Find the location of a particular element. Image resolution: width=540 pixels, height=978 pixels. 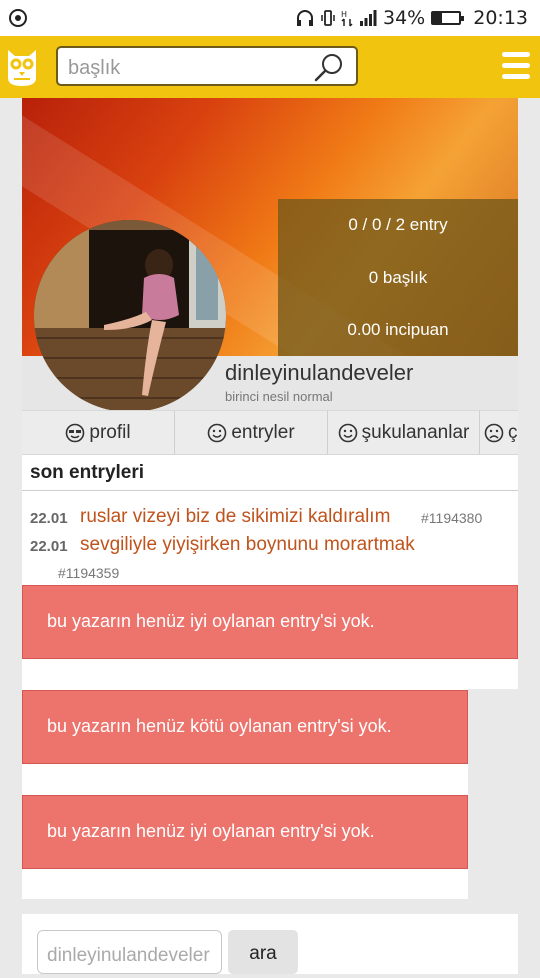

clock: 20:13 is located at coordinates (500, 18).